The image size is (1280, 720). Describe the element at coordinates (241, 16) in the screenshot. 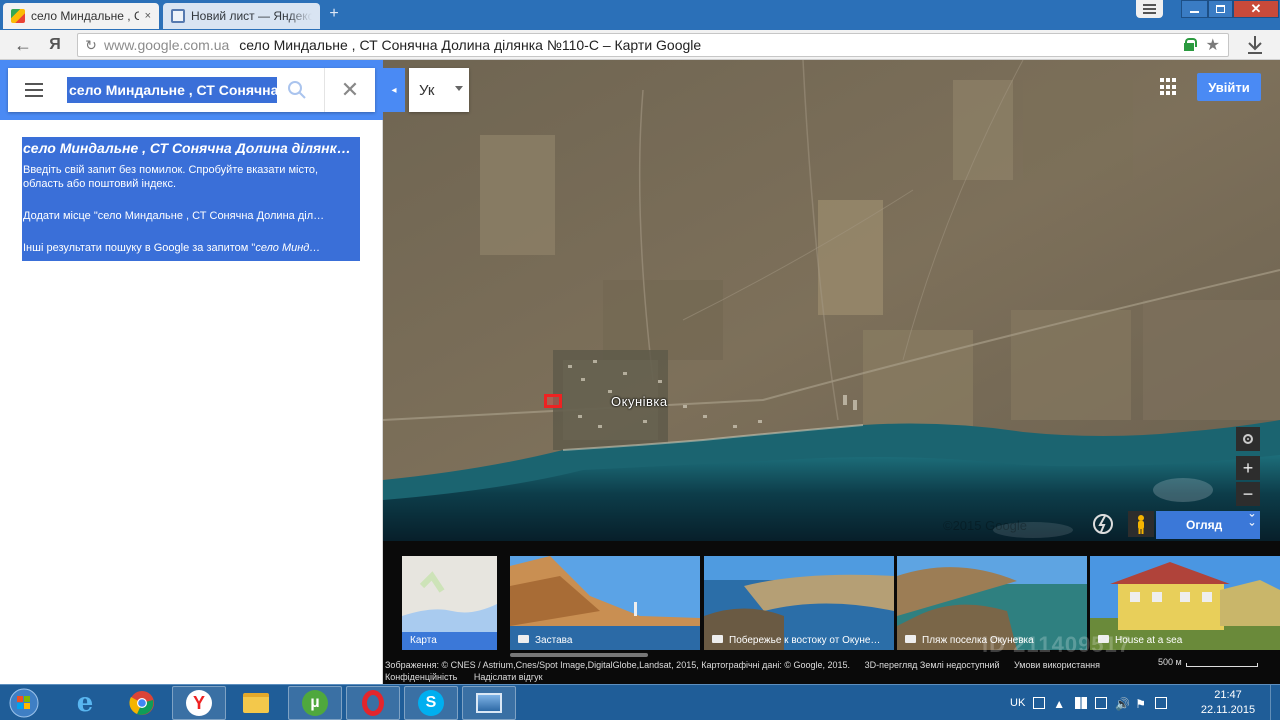

I see `tab-yandex-mail: Новий лист — Яндекс` at that location.